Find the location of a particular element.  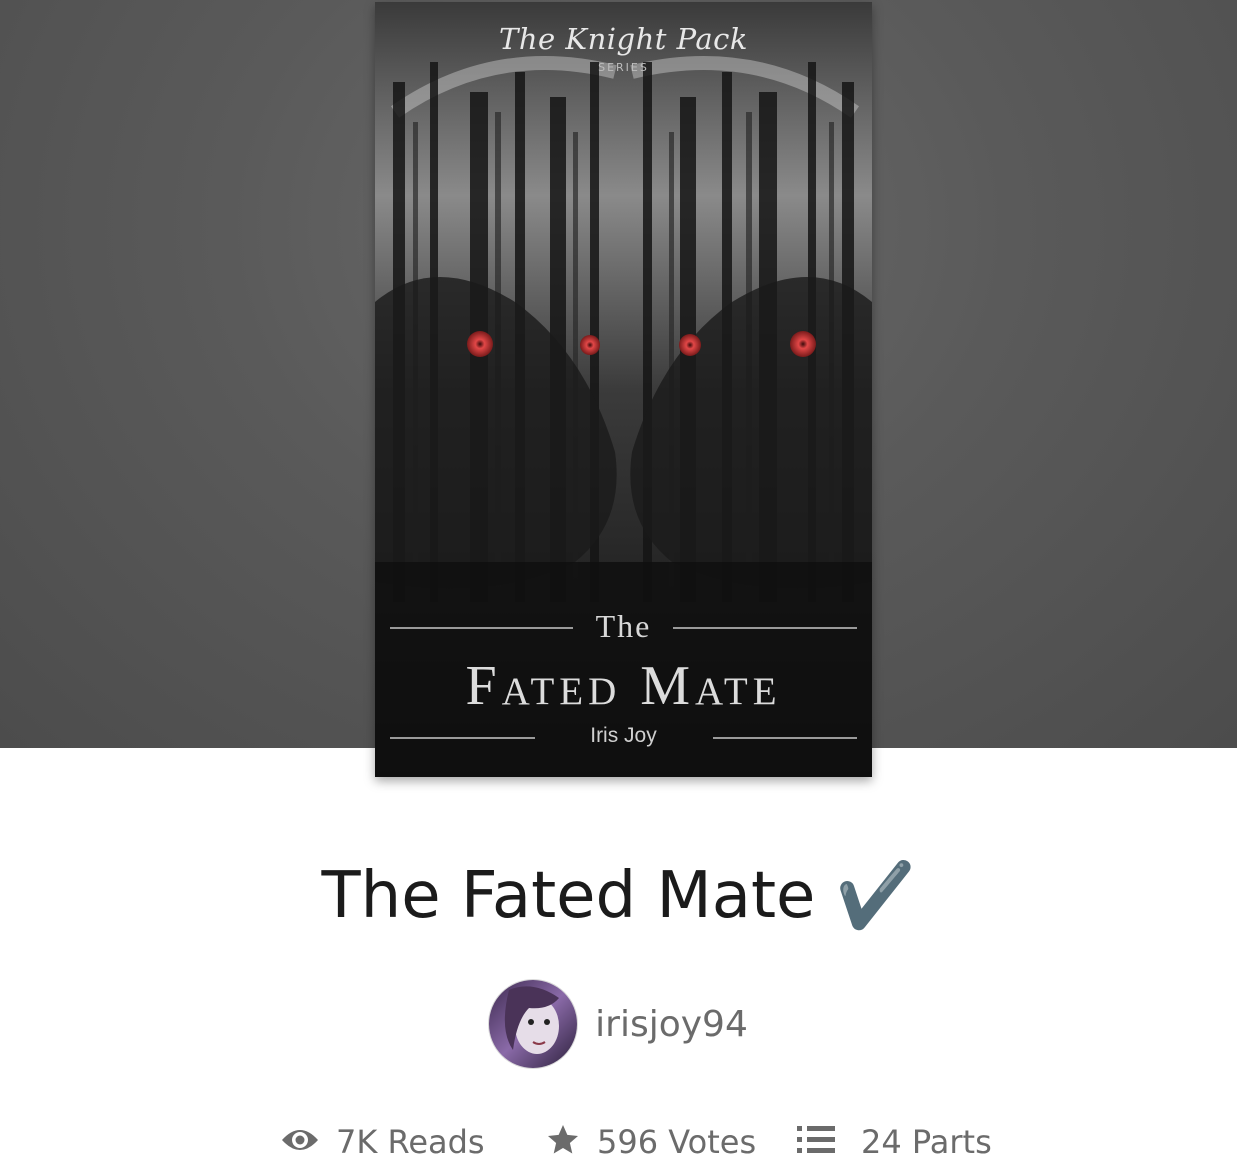

cover-author: Iris Joy is located at coordinates (623, 735).